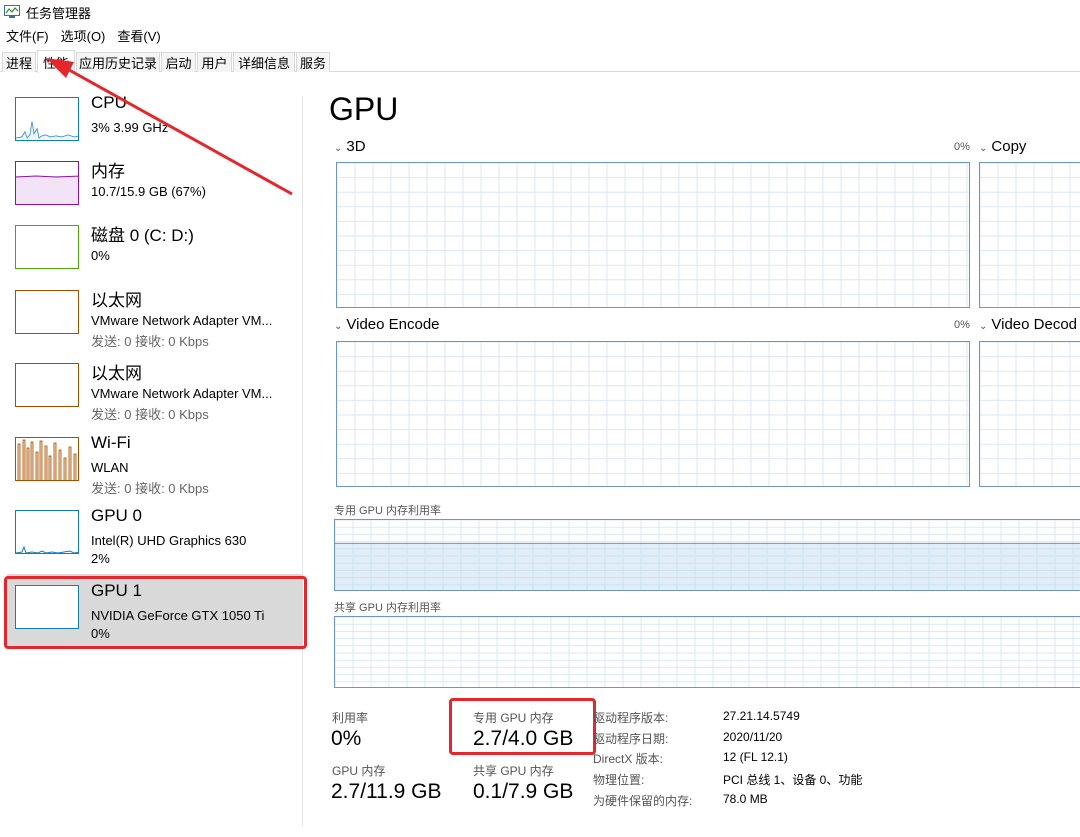 This screenshot has width=1080, height=837. I want to click on driver-date-key: 驱动程序日期:, so click(631, 739).